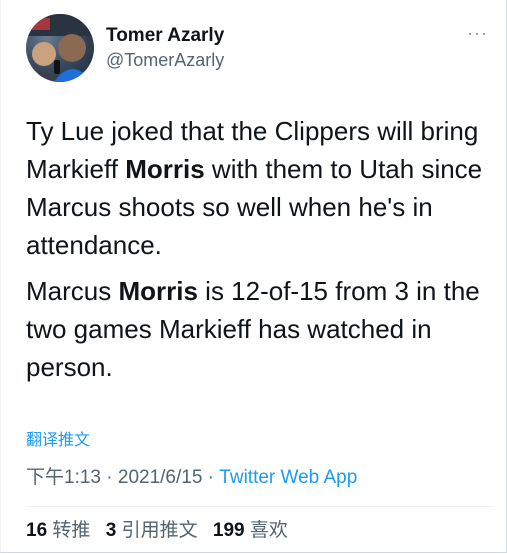  I want to click on avatar, so click(60, 48).